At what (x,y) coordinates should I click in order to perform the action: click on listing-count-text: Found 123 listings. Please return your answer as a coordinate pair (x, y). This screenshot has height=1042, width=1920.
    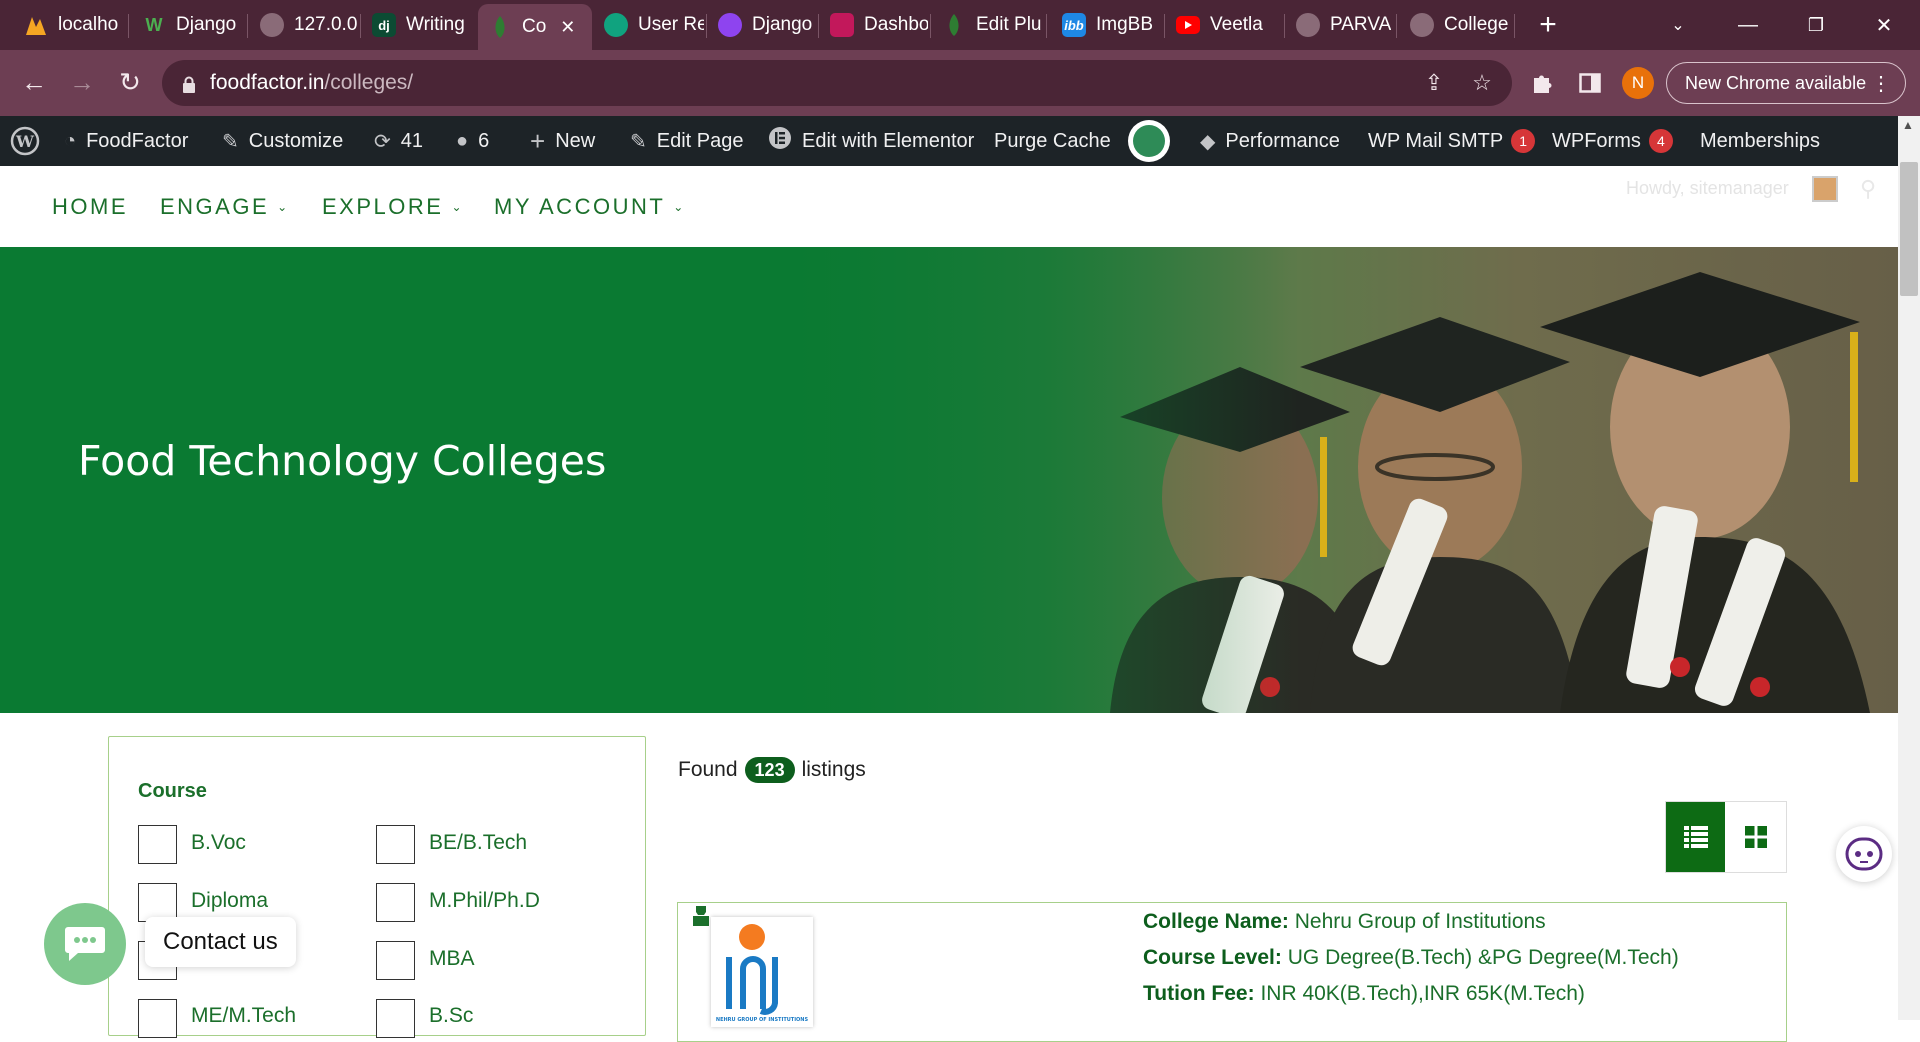
    Looking at the image, I should click on (772, 770).